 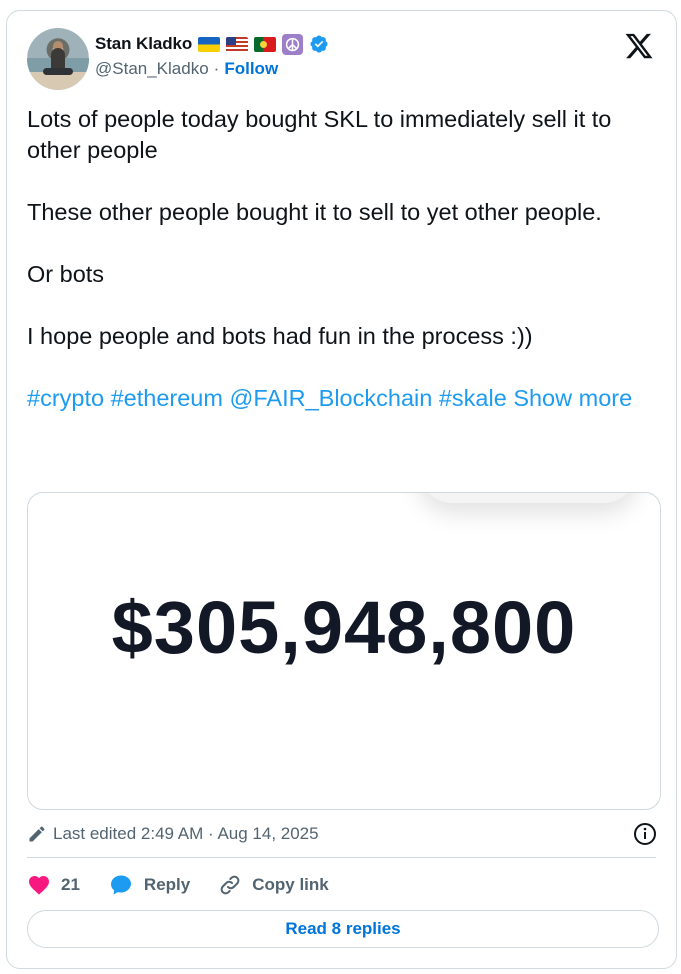 What do you see at coordinates (341, 59) in the screenshot?
I see `tweet-header: Stan Kladko @Stan_Kladko · Follow` at bounding box center [341, 59].